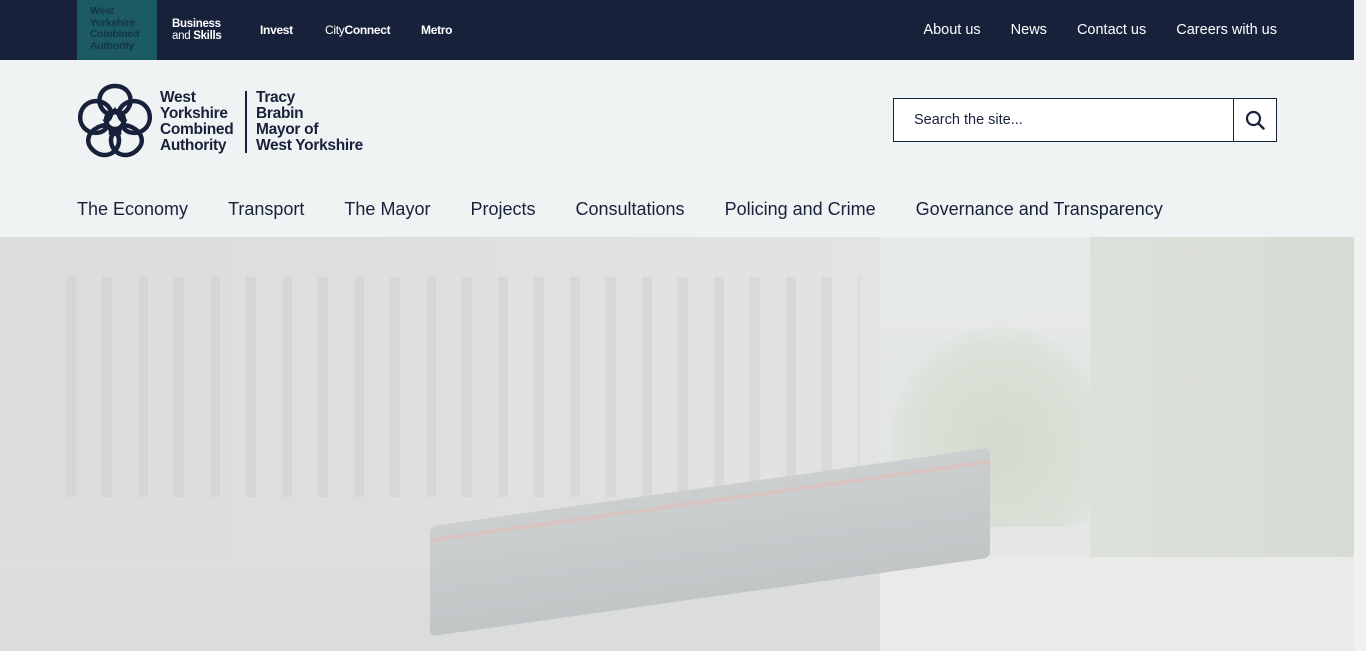 This screenshot has height=651, width=1366. What do you see at coordinates (207, 36) in the screenshot?
I see `business-skills-skills: Skills` at bounding box center [207, 36].